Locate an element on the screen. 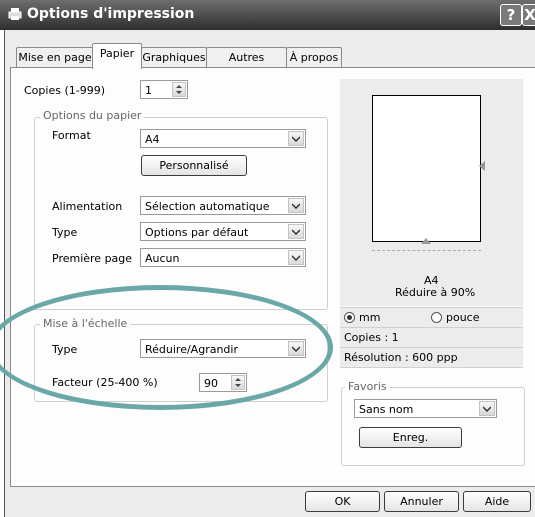 This screenshot has height=517, width=535. type-dropdown-button is located at coordinates (296, 231).